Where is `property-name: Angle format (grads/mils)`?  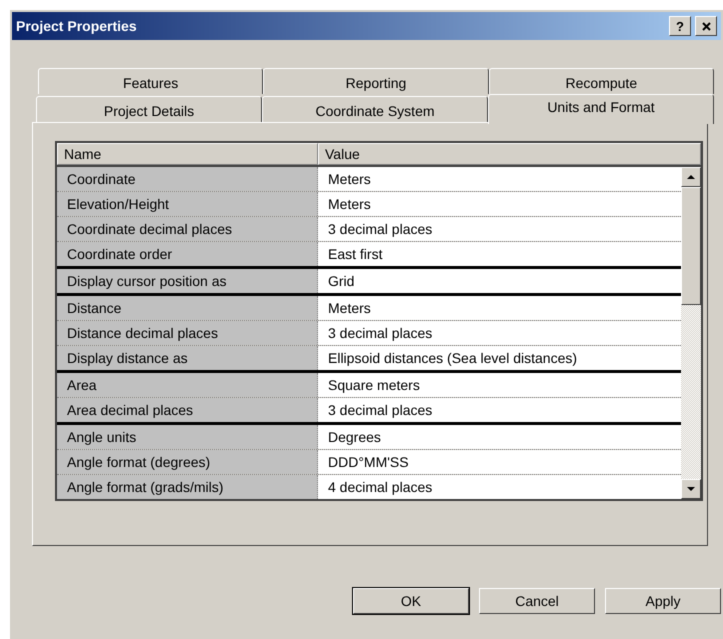
property-name: Angle format (grads/mils) is located at coordinates (187, 487).